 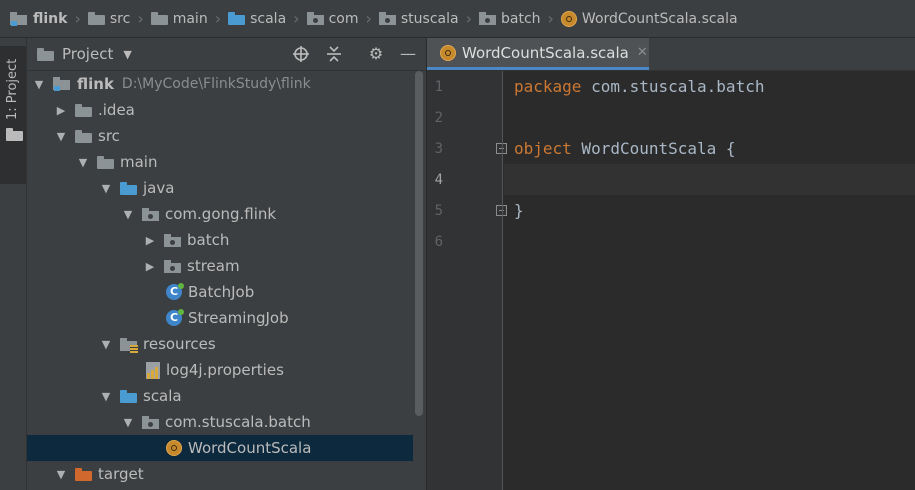 I want to click on tree-item-log4j-properties: log4j.properties, so click(x=220, y=370).